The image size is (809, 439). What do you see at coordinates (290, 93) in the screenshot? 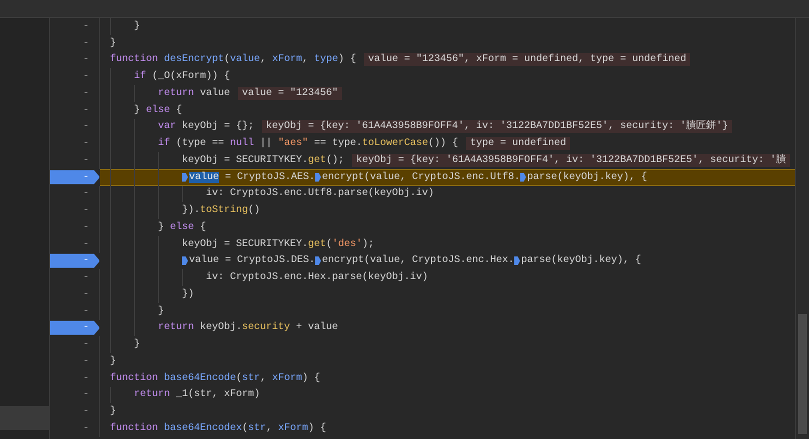
I see `inline-value: value = "123456"` at bounding box center [290, 93].